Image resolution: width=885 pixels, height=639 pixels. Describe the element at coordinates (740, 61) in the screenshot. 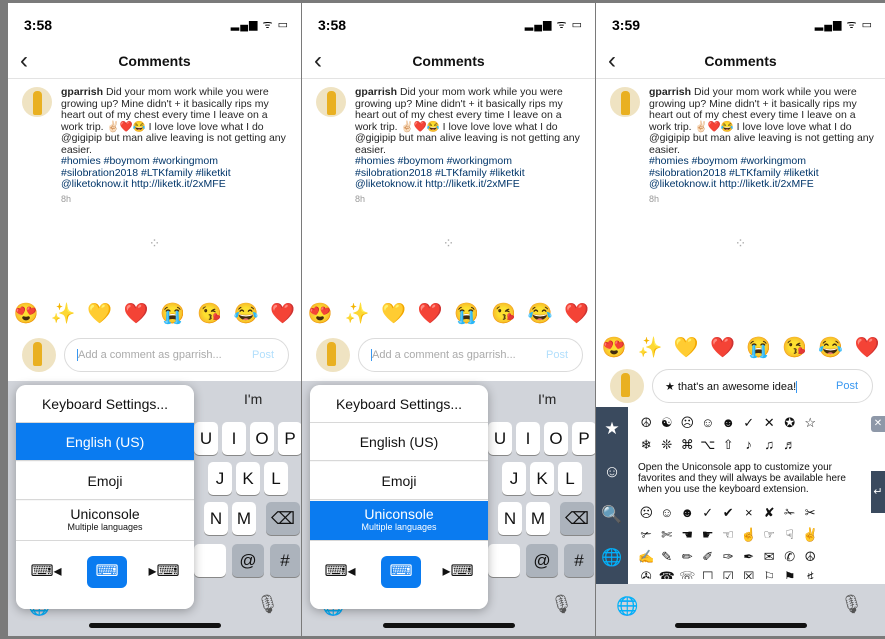

I see `page-title: Comments` at that location.